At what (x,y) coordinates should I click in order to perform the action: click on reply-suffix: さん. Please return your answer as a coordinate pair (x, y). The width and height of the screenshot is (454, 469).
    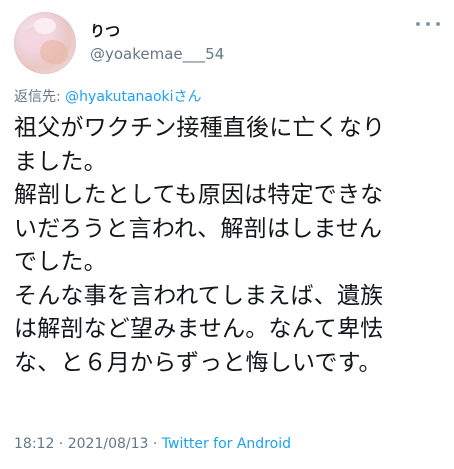
    Looking at the image, I should click on (187, 97).